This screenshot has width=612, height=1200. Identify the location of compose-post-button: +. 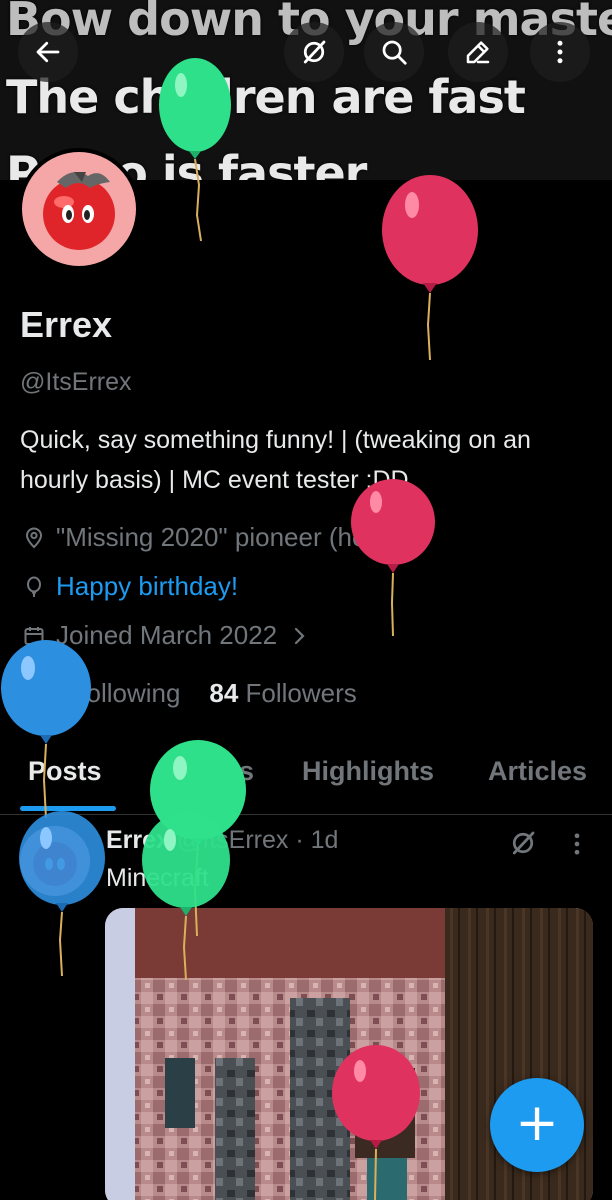
(537, 1125).